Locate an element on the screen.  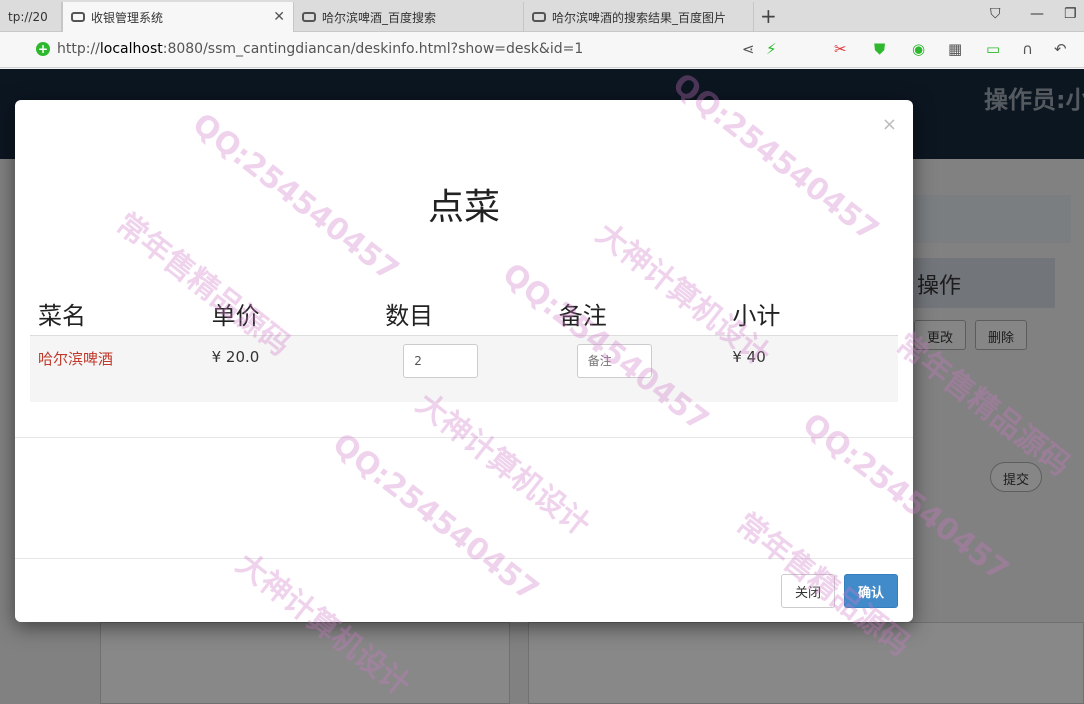
scissors-icon: ✂ is located at coordinates (840, 49).